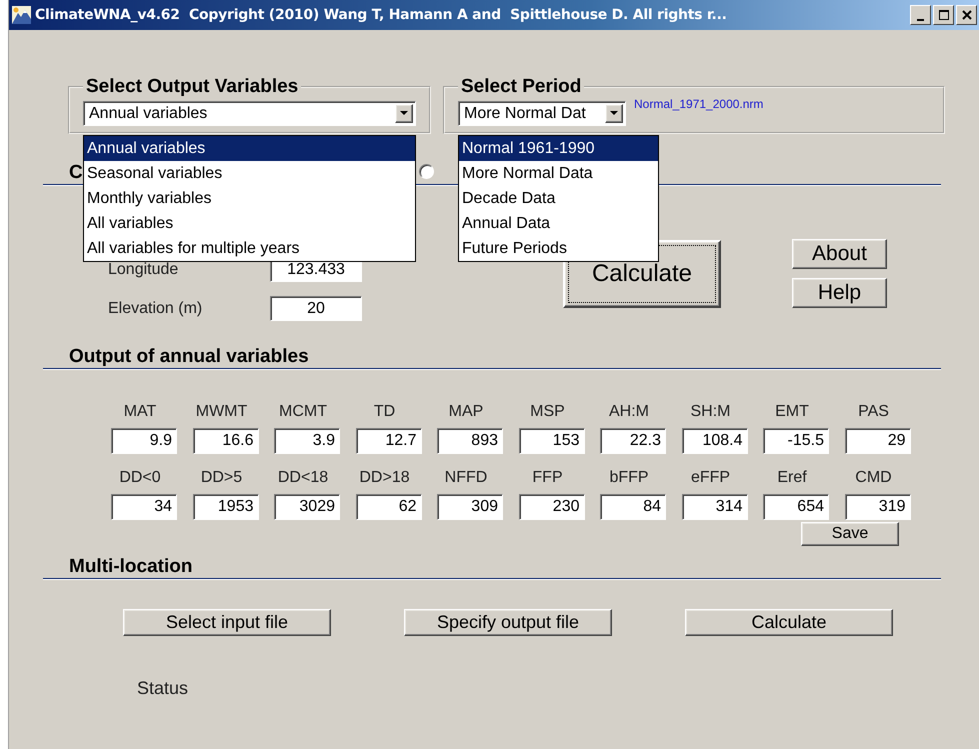  What do you see at coordinates (877, 441) in the screenshot?
I see `value-field: 29` at bounding box center [877, 441].